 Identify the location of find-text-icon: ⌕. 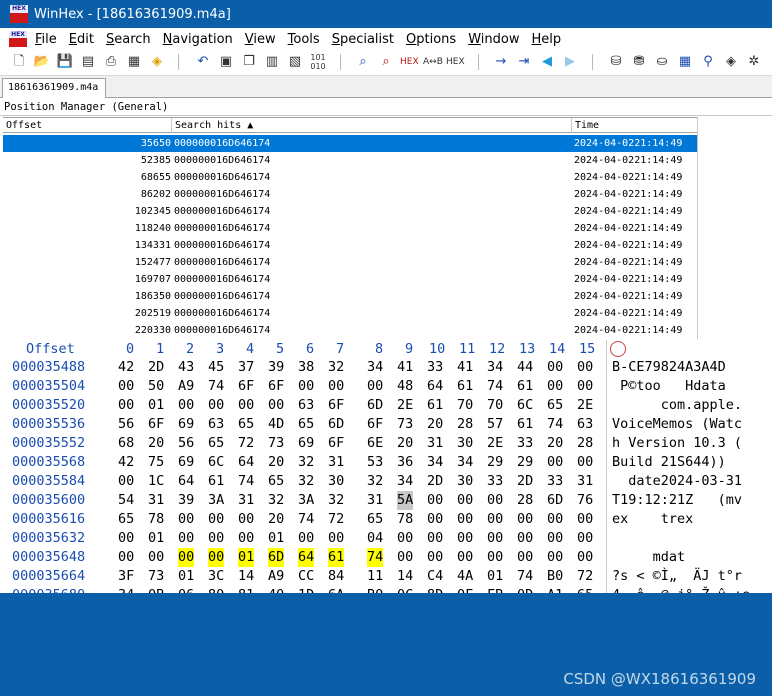
(363, 62).